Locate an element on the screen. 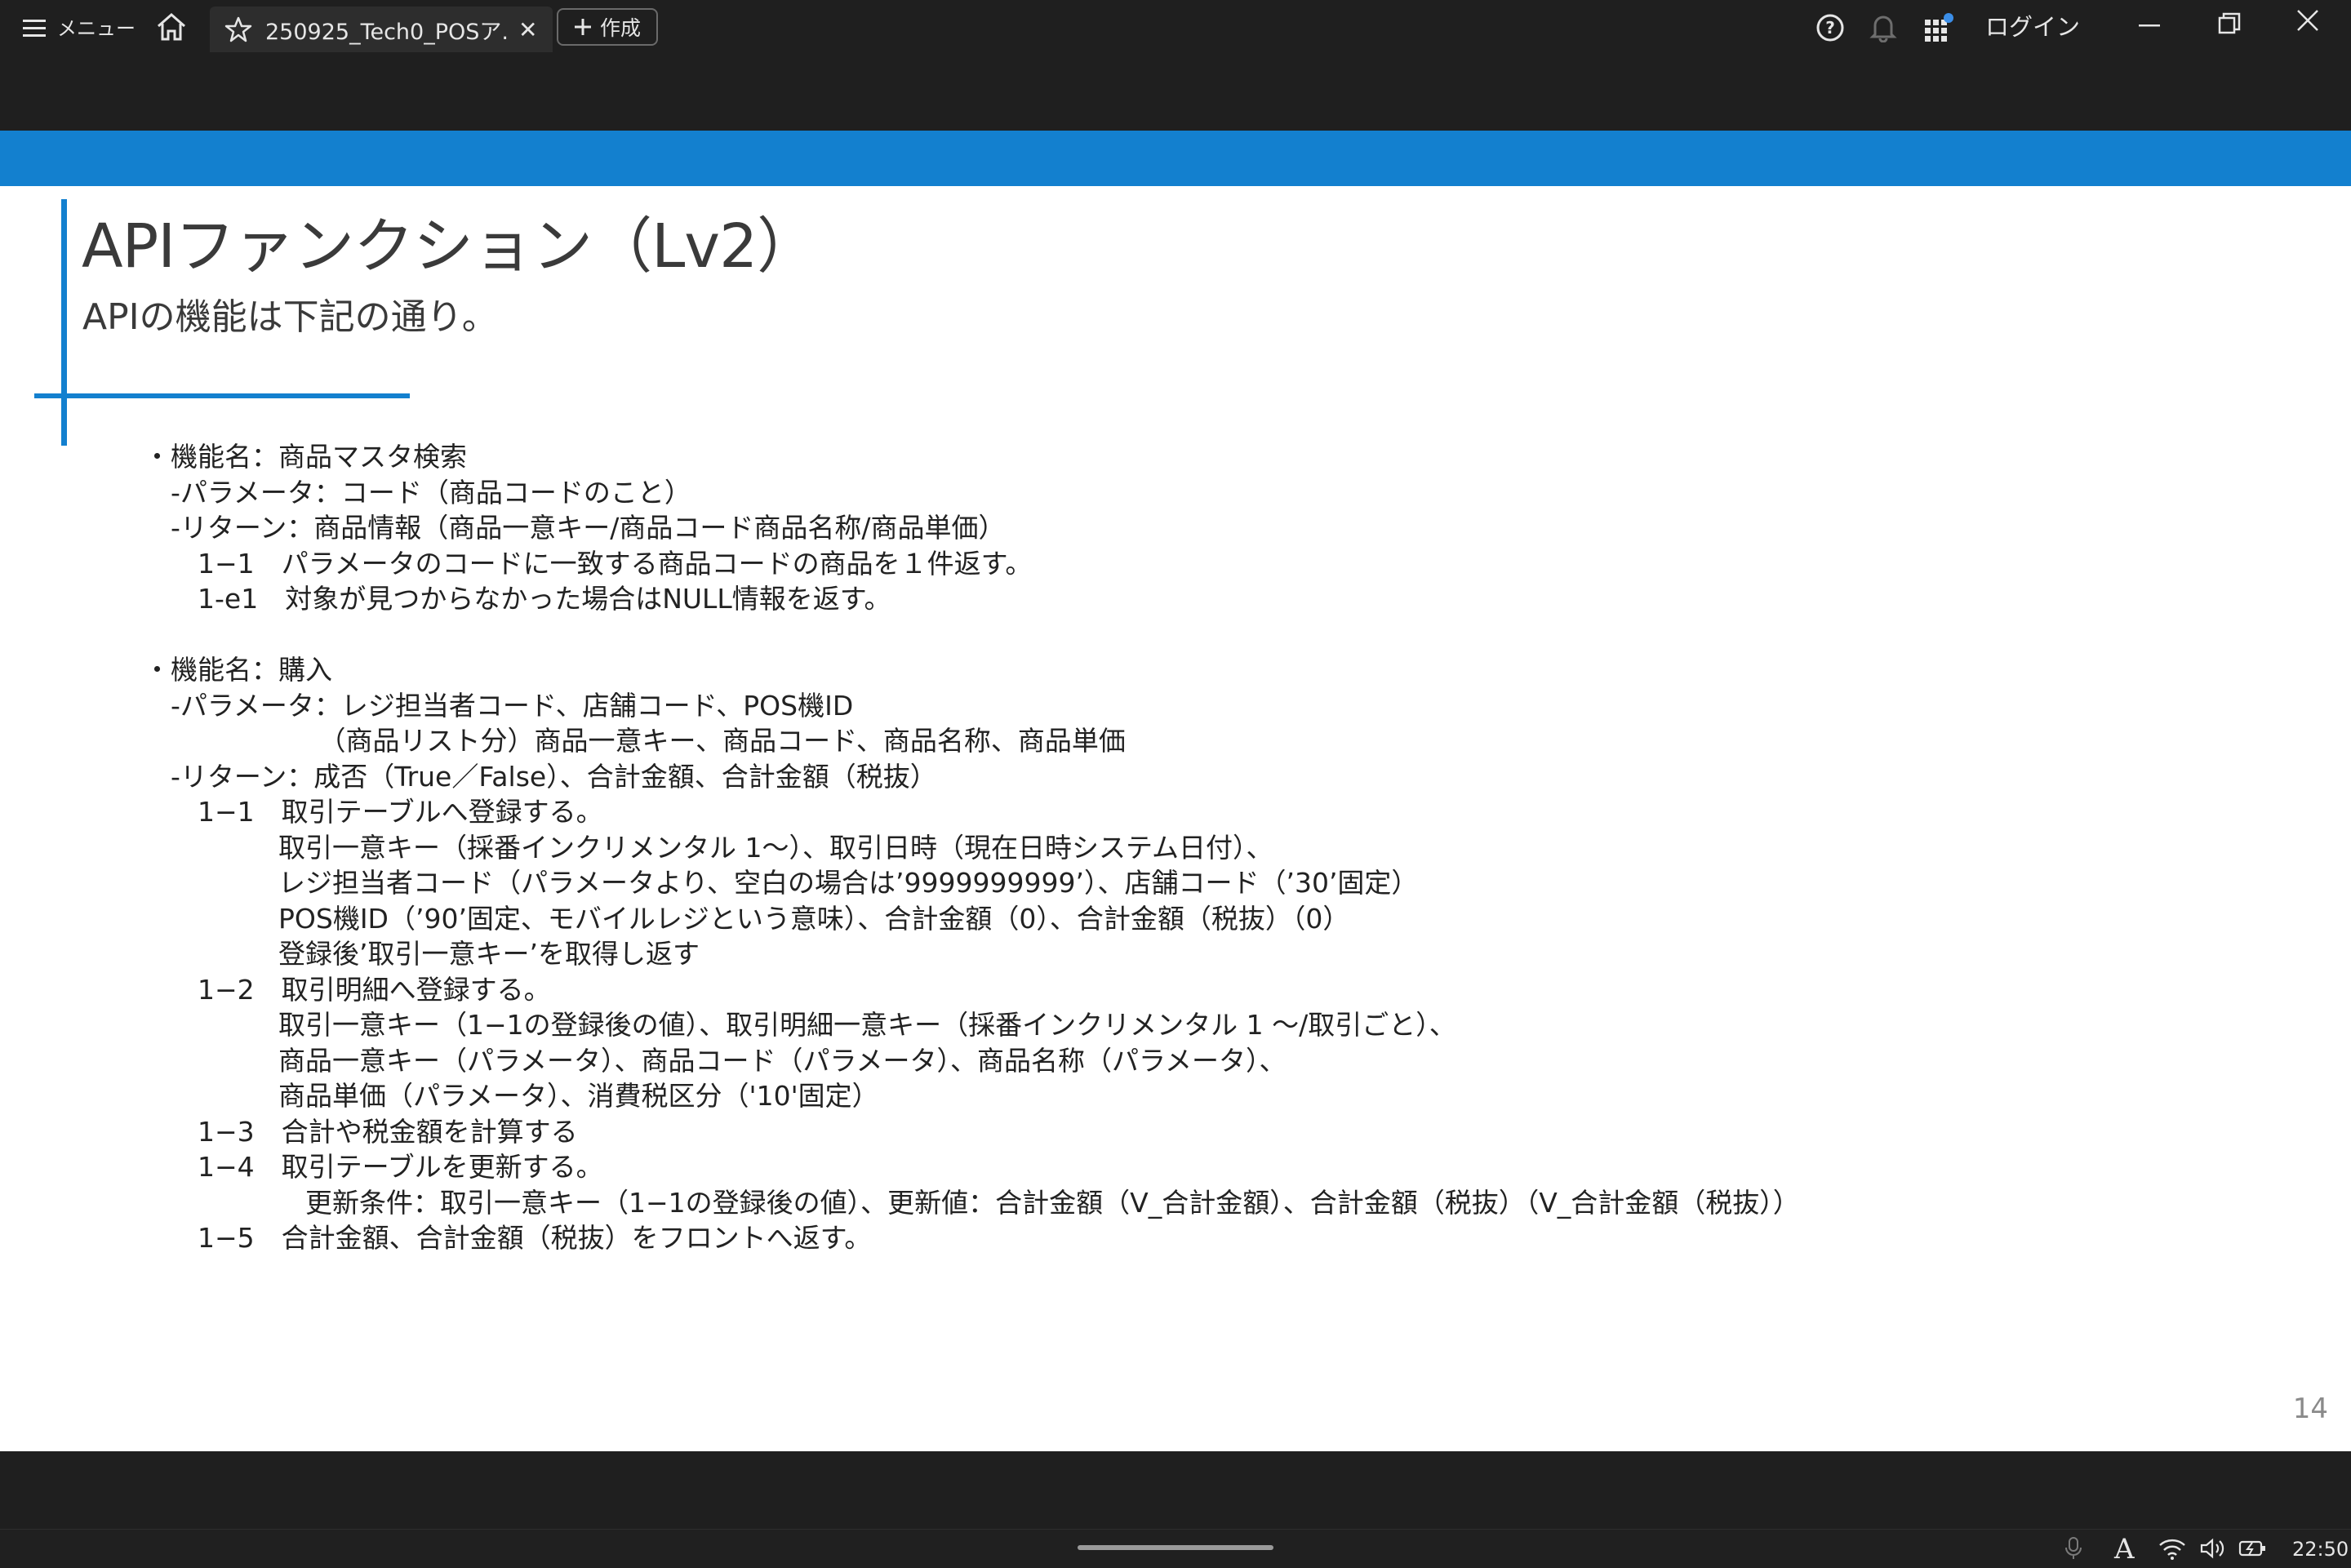 The width and height of the screenshot is (2351, 1568). wifi-icon is located at coordinates (2172, 1548).